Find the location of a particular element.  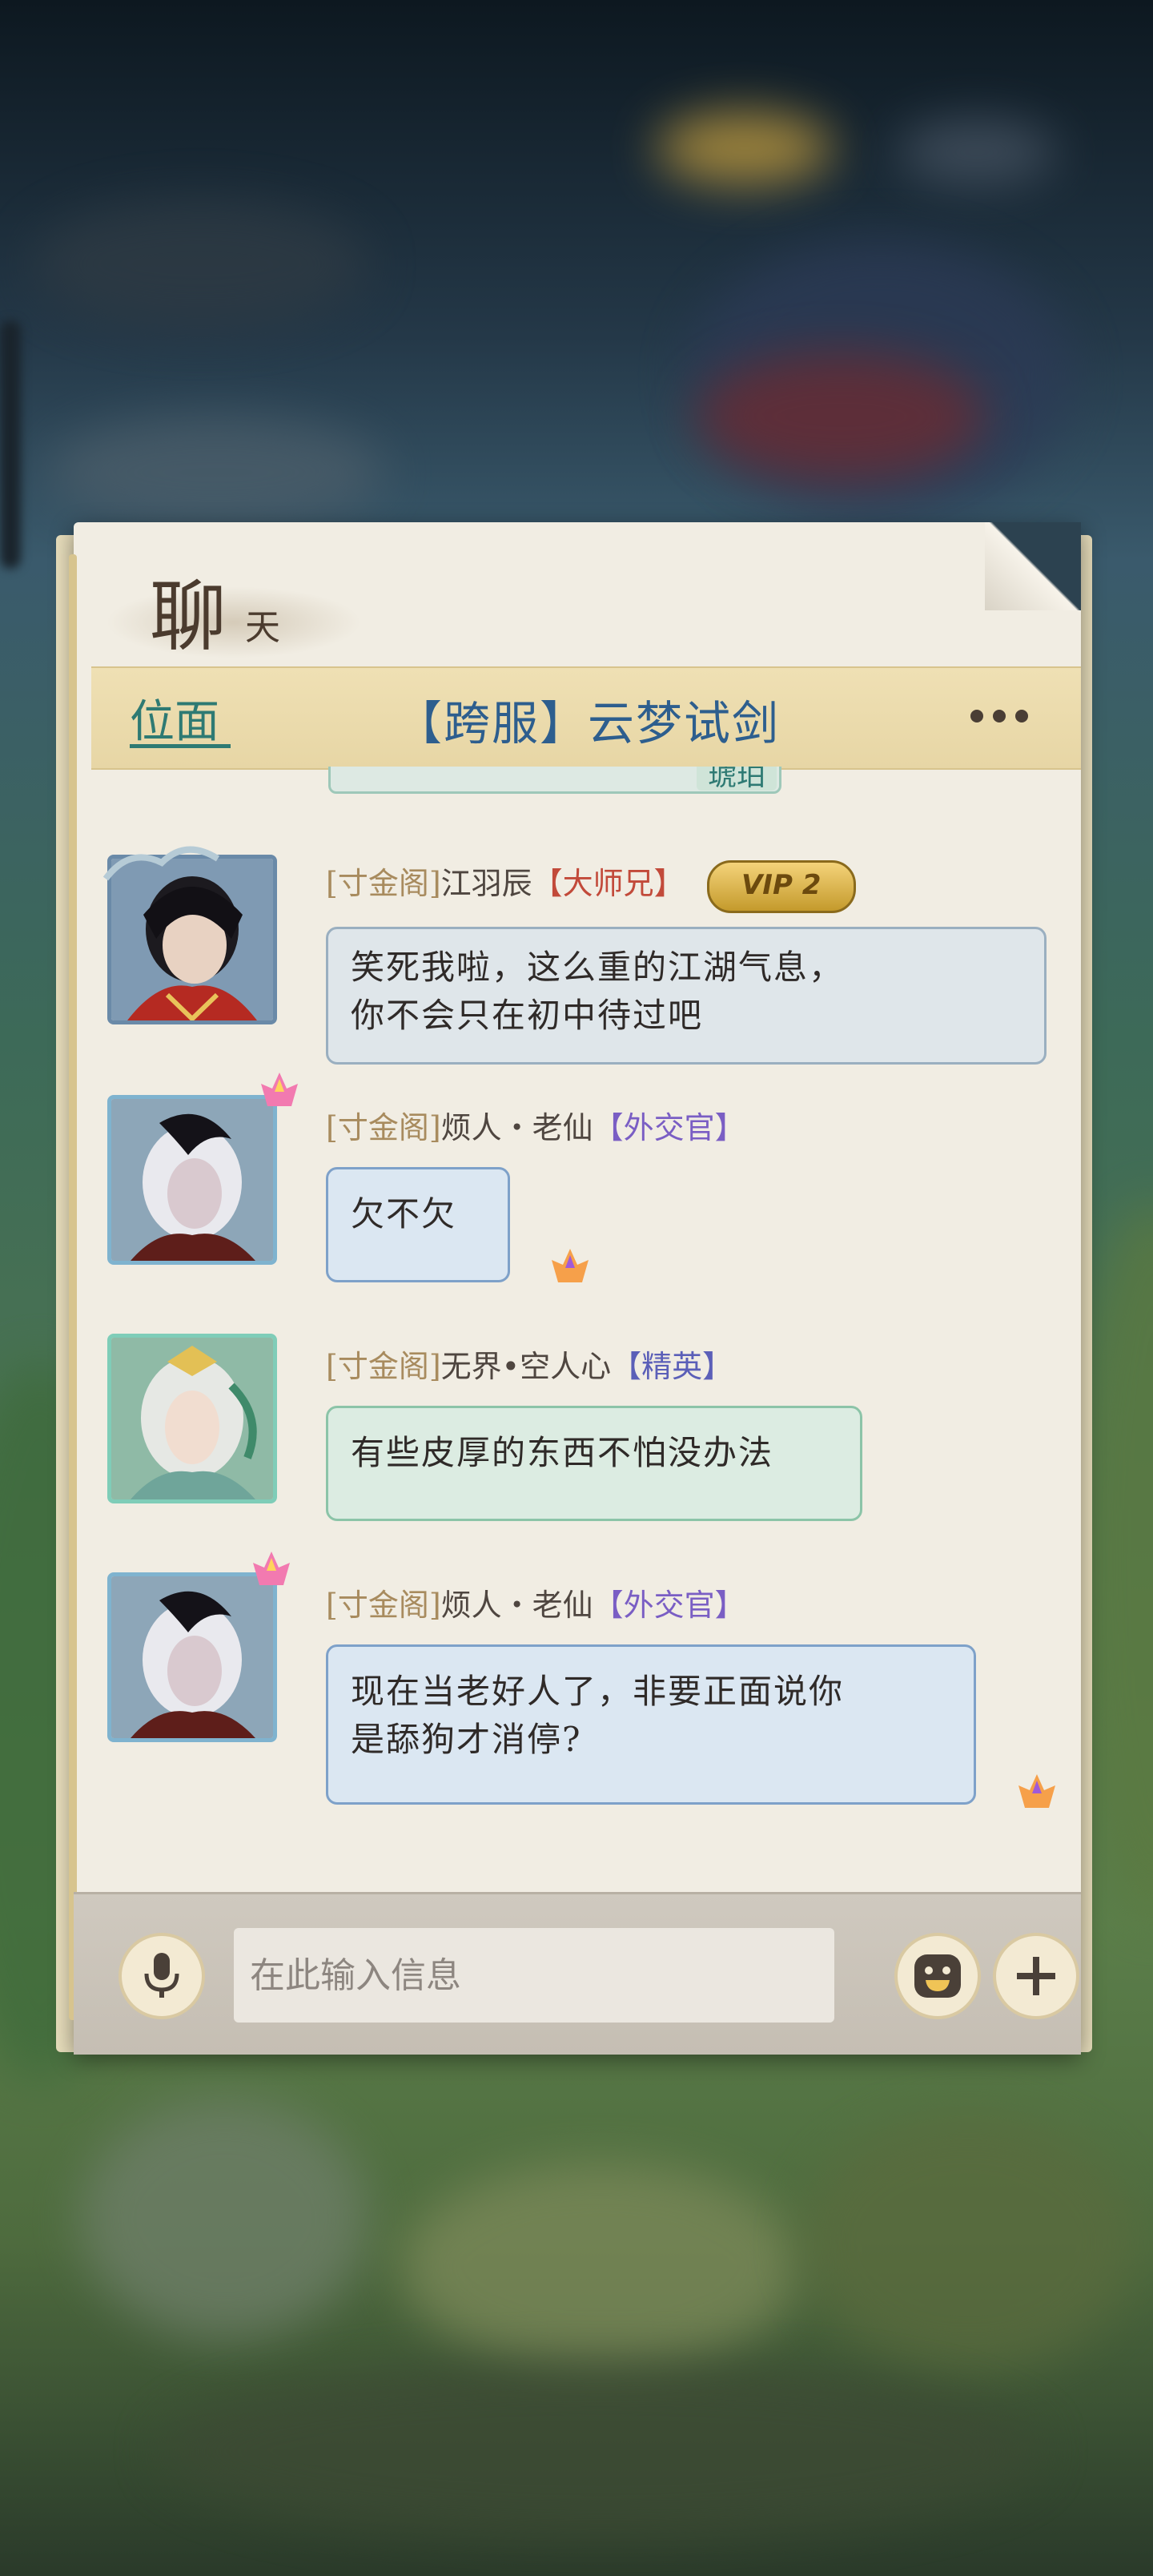

microphone-icon is located at coordinates (162, 1976).